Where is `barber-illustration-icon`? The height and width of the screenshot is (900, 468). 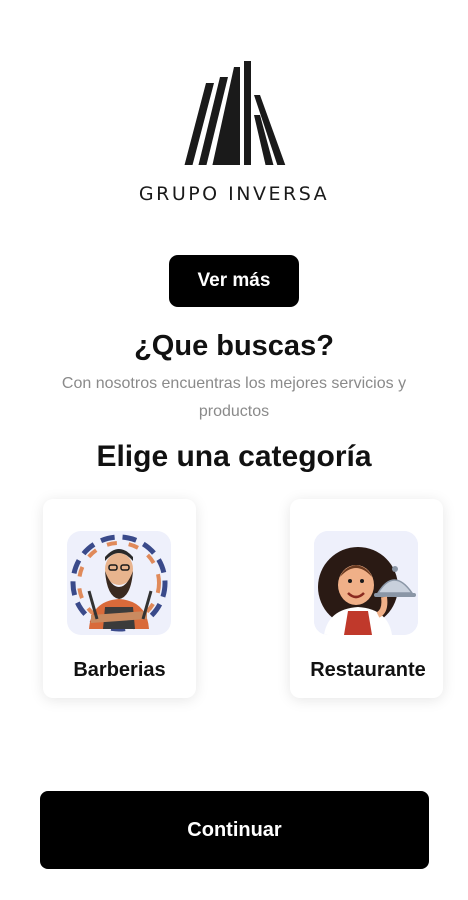
barber-illustration-icon is located at coordinates (119, 583).